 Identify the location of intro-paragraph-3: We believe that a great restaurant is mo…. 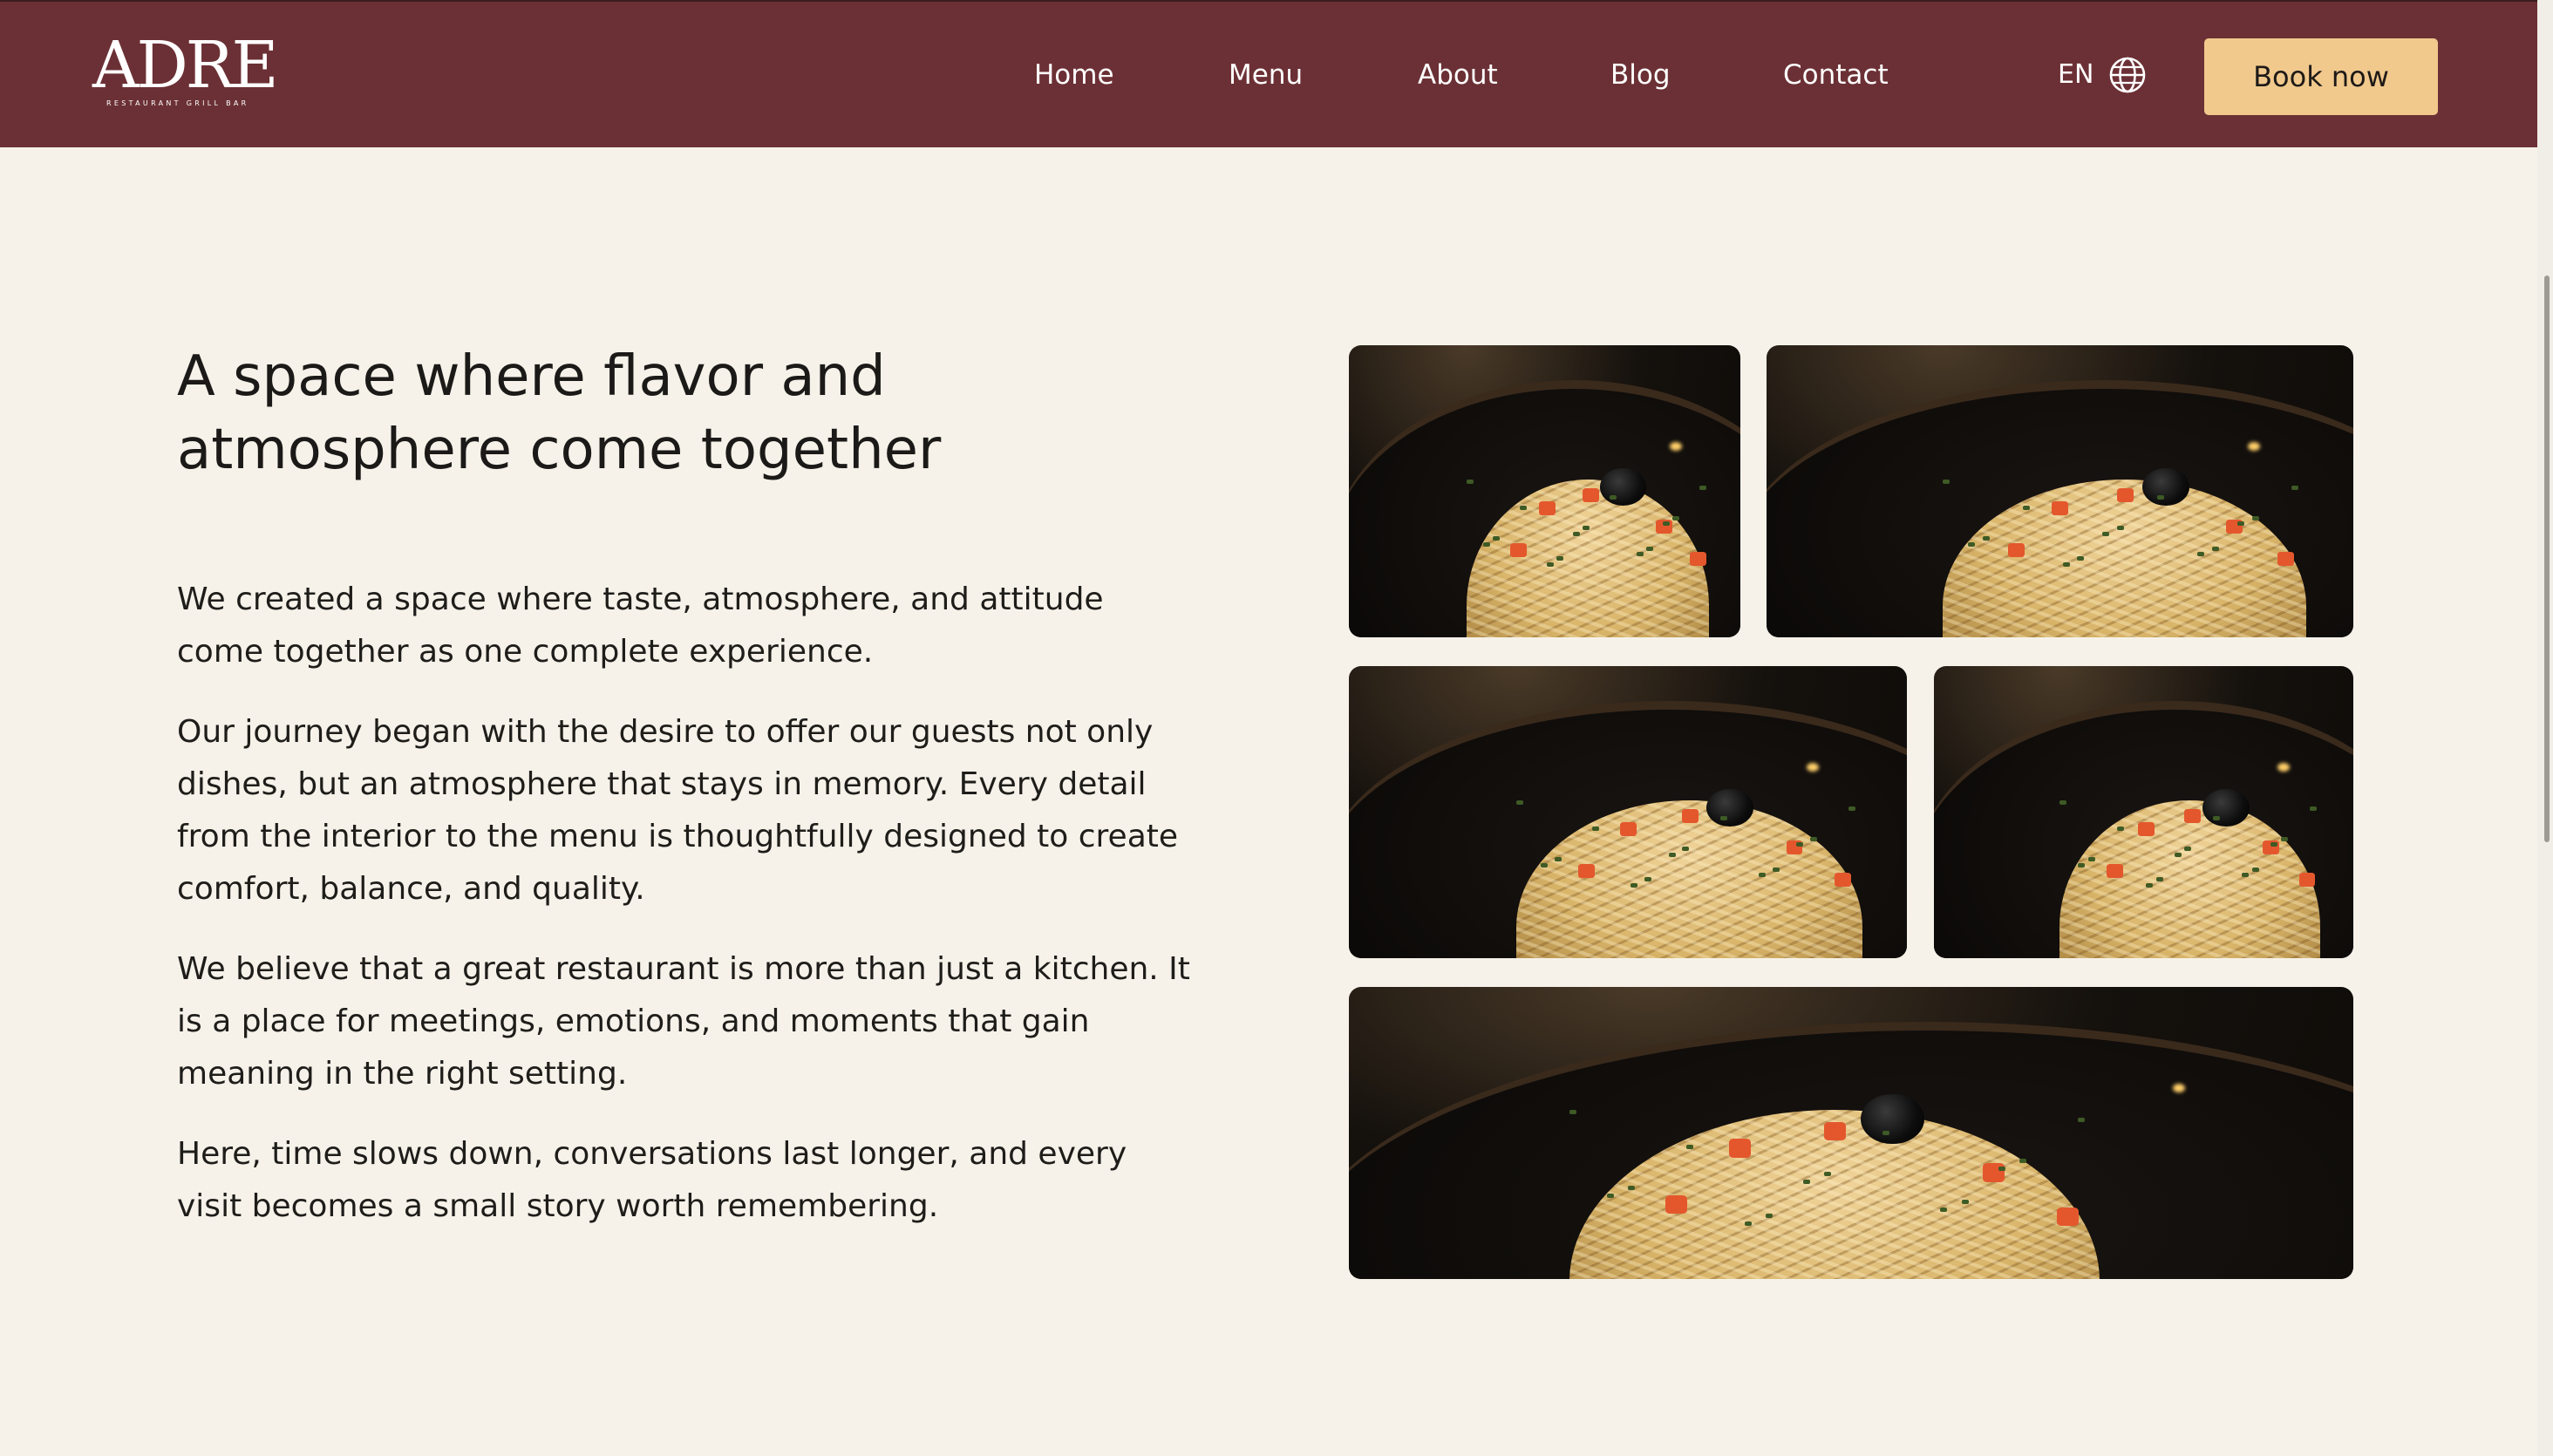
(683, 1021).